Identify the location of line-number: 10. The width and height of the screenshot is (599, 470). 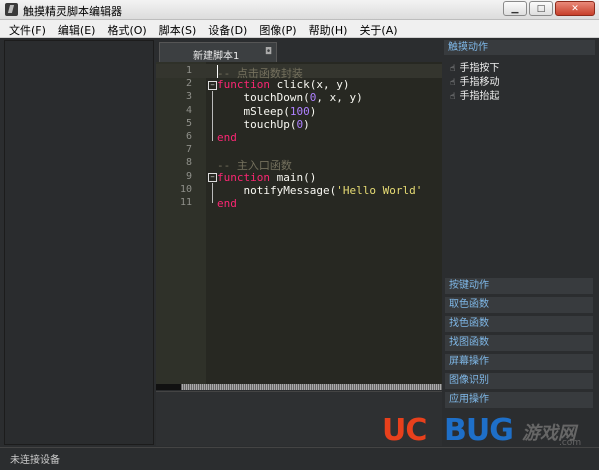
(185, 189).